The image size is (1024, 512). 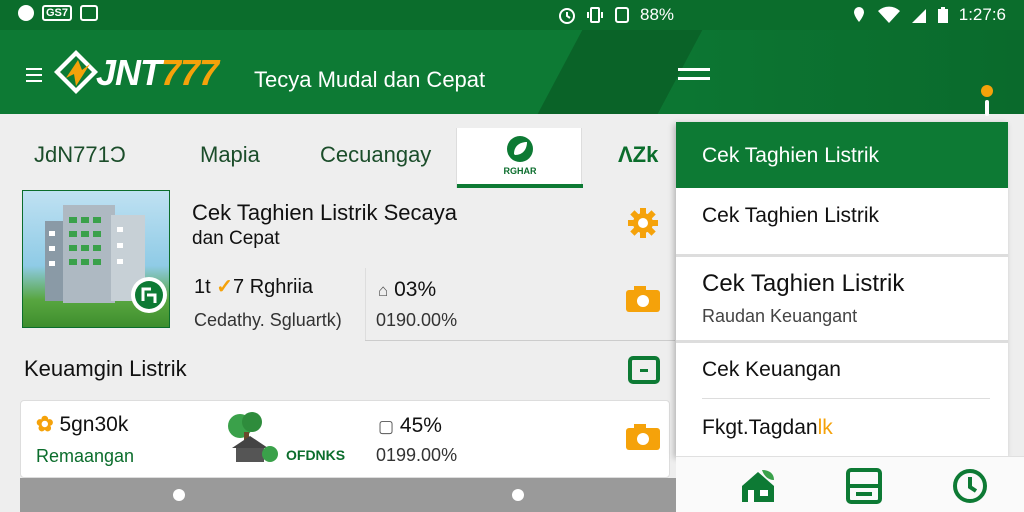 I want to click on usage-percent: ▢ 45%, so click(x=410, y=426).